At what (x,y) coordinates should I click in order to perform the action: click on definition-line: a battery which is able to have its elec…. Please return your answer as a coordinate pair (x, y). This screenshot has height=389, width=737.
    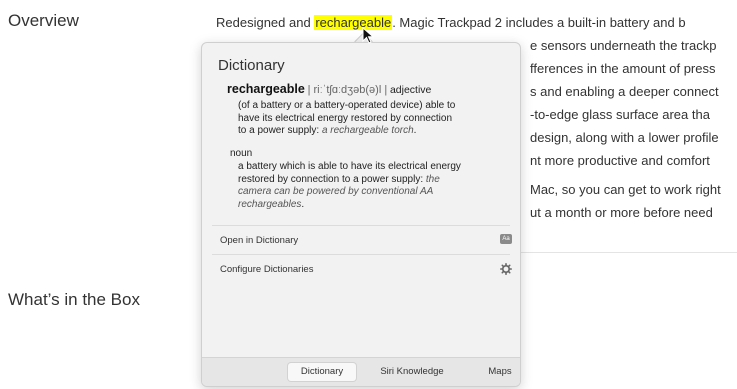
    Looking at the image, I should click on (349, 166).